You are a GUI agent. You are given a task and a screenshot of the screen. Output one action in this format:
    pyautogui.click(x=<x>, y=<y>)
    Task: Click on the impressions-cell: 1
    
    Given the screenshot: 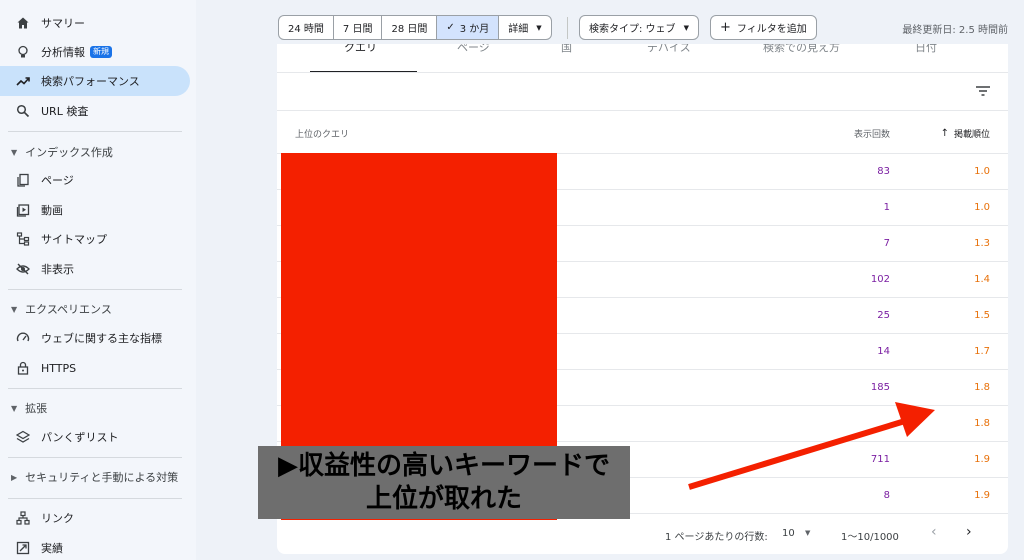 What is the action you would take?
    pyautogui.click(x=886, y=207)
    